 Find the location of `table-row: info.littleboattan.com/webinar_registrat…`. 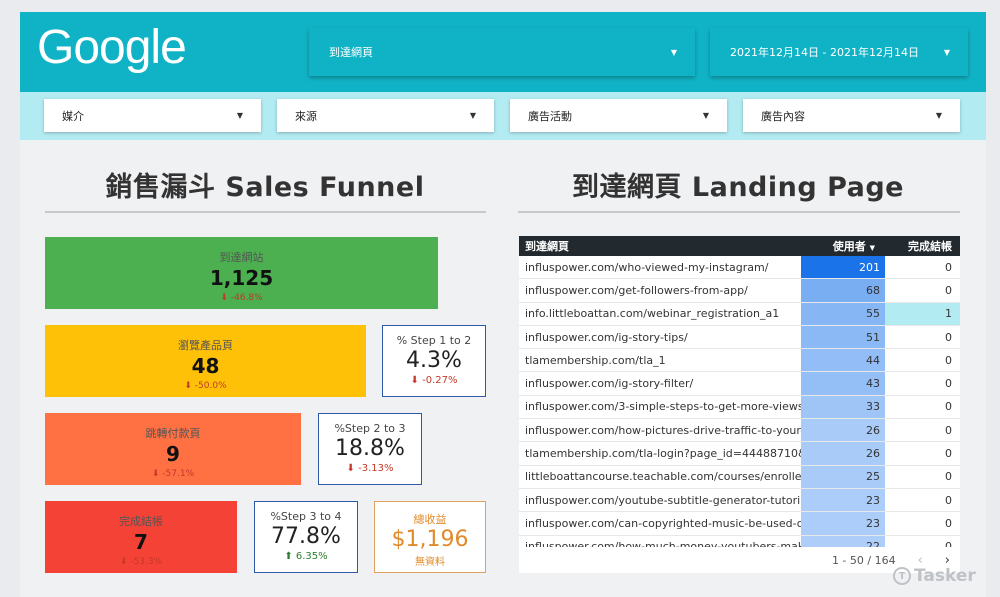

table-row: info.littleboattan.com/webinar_registrat… is located at coordinates (739, 314).